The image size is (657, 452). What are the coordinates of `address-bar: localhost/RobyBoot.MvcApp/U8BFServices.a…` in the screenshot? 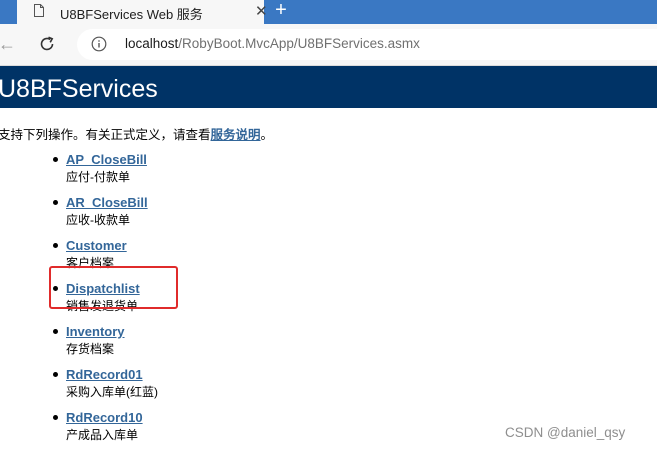 It's located at (367, 44).